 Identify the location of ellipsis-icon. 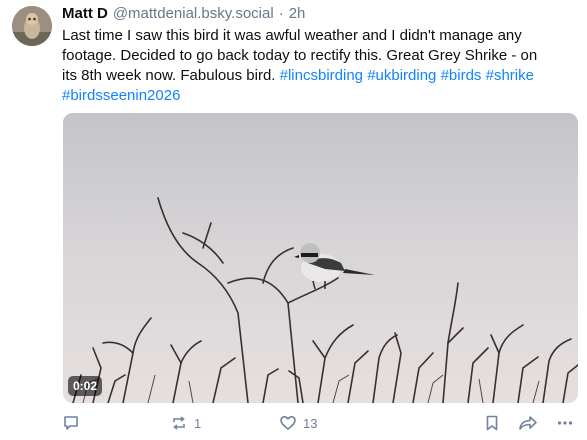
(565, 423).